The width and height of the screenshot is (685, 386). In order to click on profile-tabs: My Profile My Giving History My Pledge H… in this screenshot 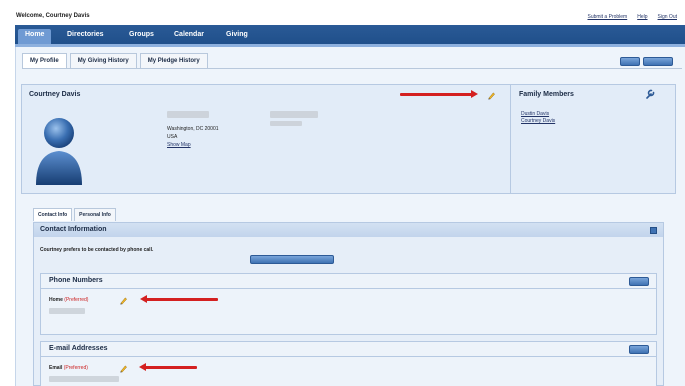, I will do `click(115, 61)`.